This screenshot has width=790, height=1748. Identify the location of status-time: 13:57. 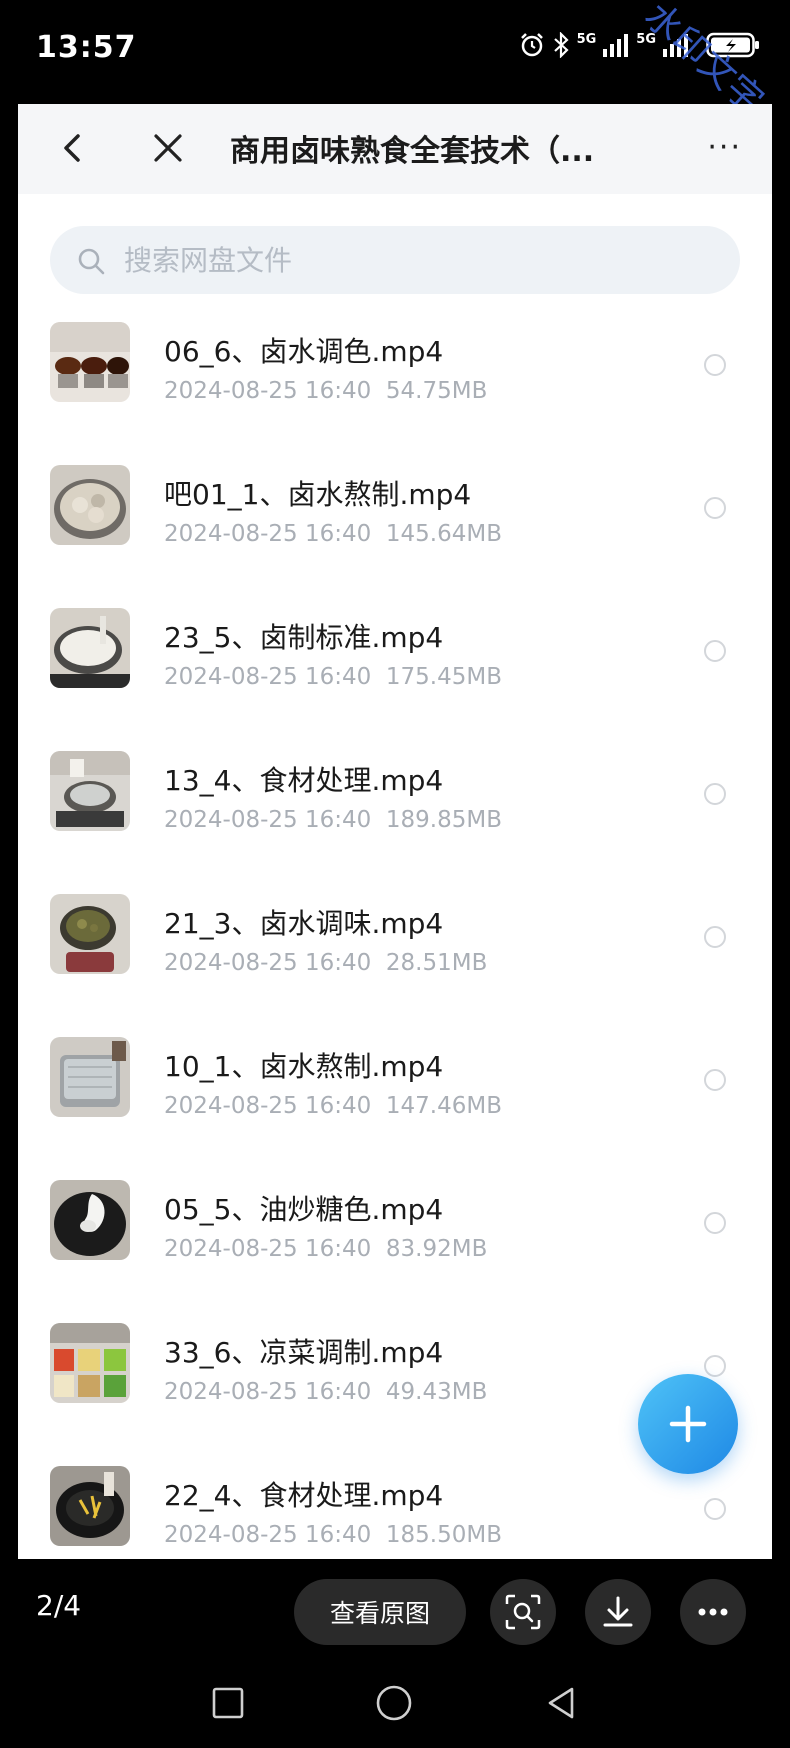
(86, 47).